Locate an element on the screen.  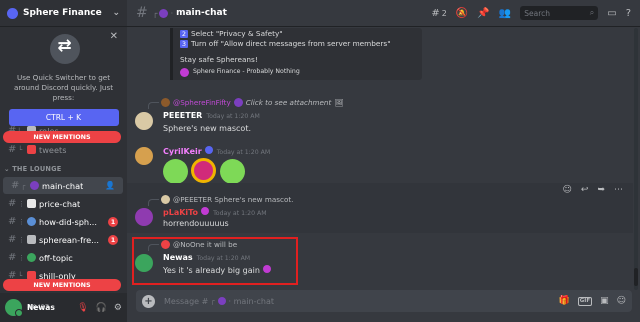
message-text: horrendouuuuus is located at coordinates (196, 223).